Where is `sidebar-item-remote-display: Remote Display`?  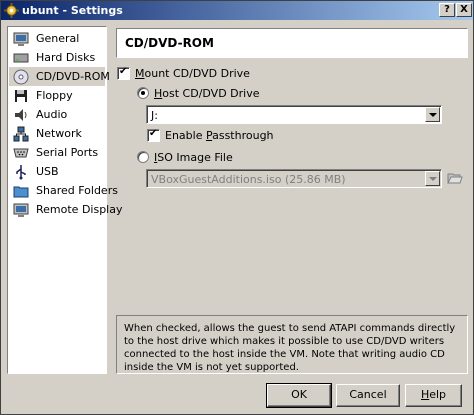
sidebar-item-remote-display: Remote Display is located at coordinates (66, 209).